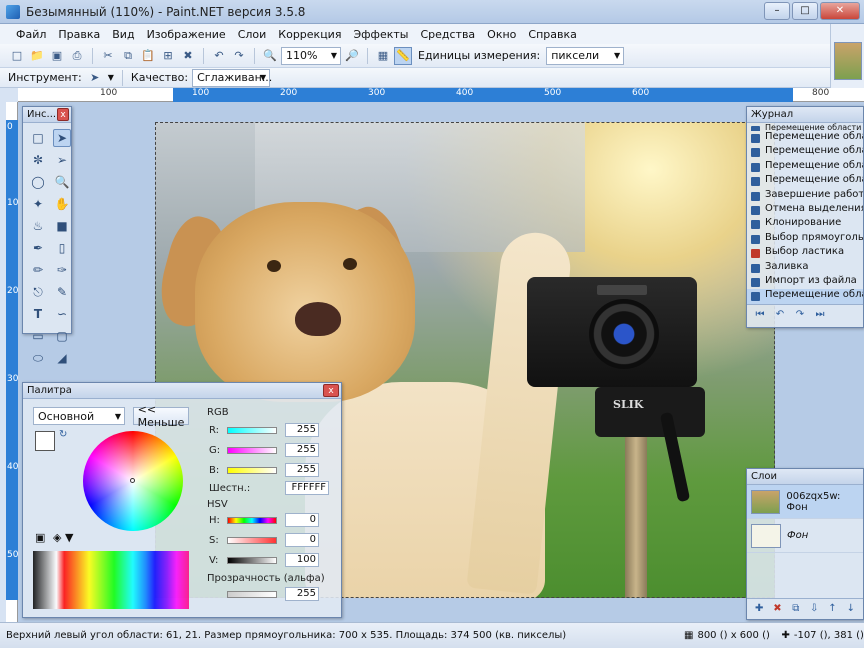 The image size is (864, 648). I want to click on history-redo-icon: ↷, so click(800, 315).